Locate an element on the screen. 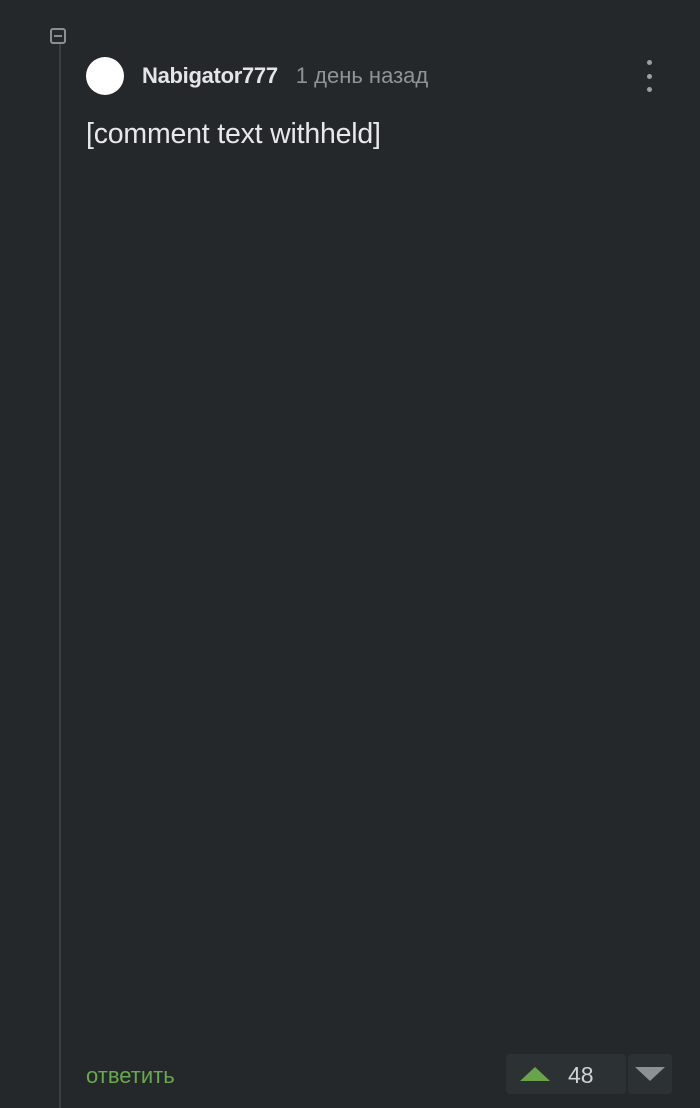 The height and width of the screenshot is (1108, 700). upvote-button: 48 is located at coordinates (566, 1074).